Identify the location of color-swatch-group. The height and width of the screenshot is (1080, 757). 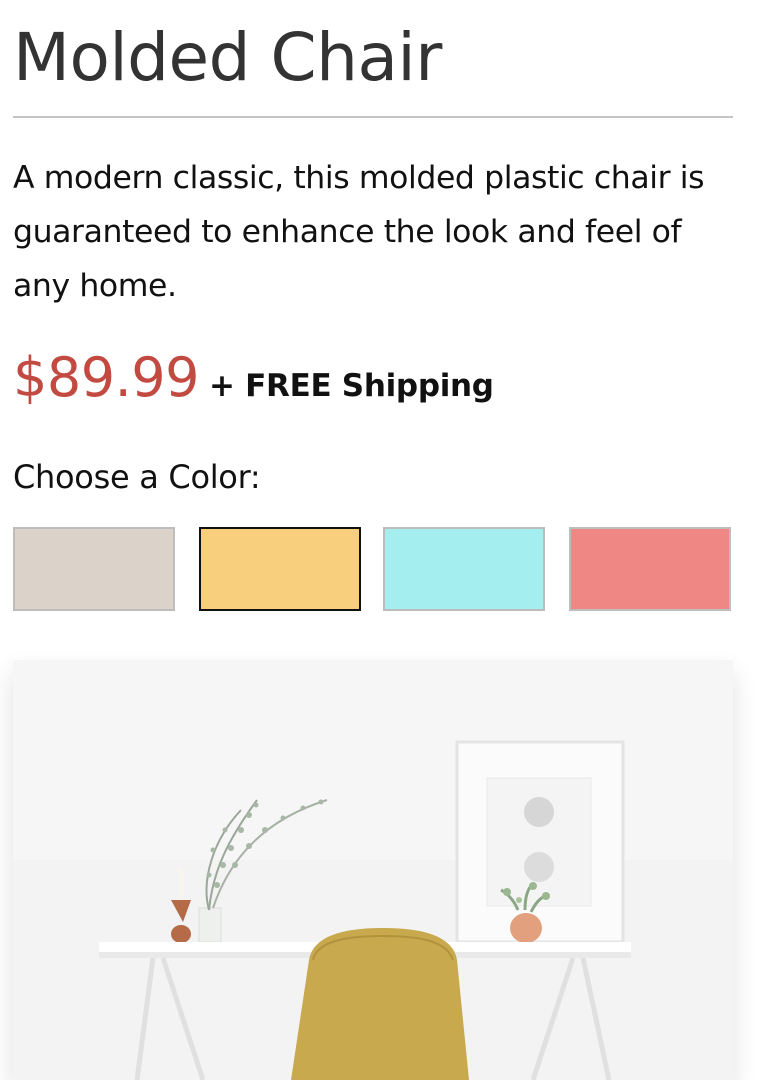
(373, 570).